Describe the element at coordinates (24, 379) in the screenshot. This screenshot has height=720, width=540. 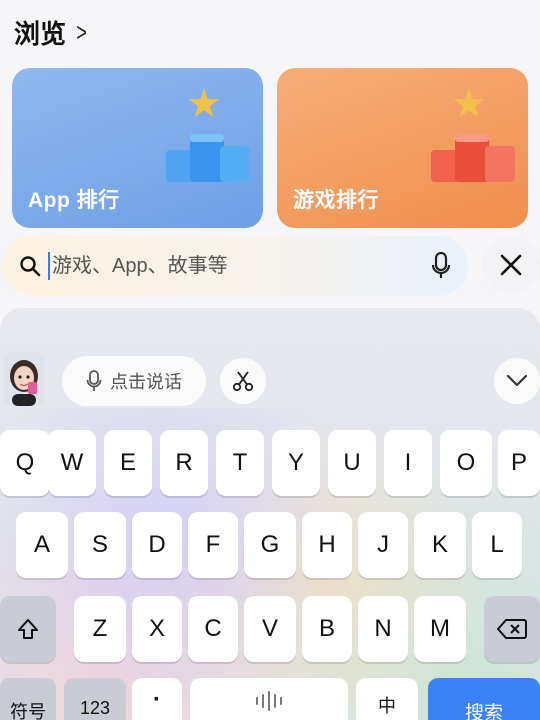
I see `avatar` at that location.